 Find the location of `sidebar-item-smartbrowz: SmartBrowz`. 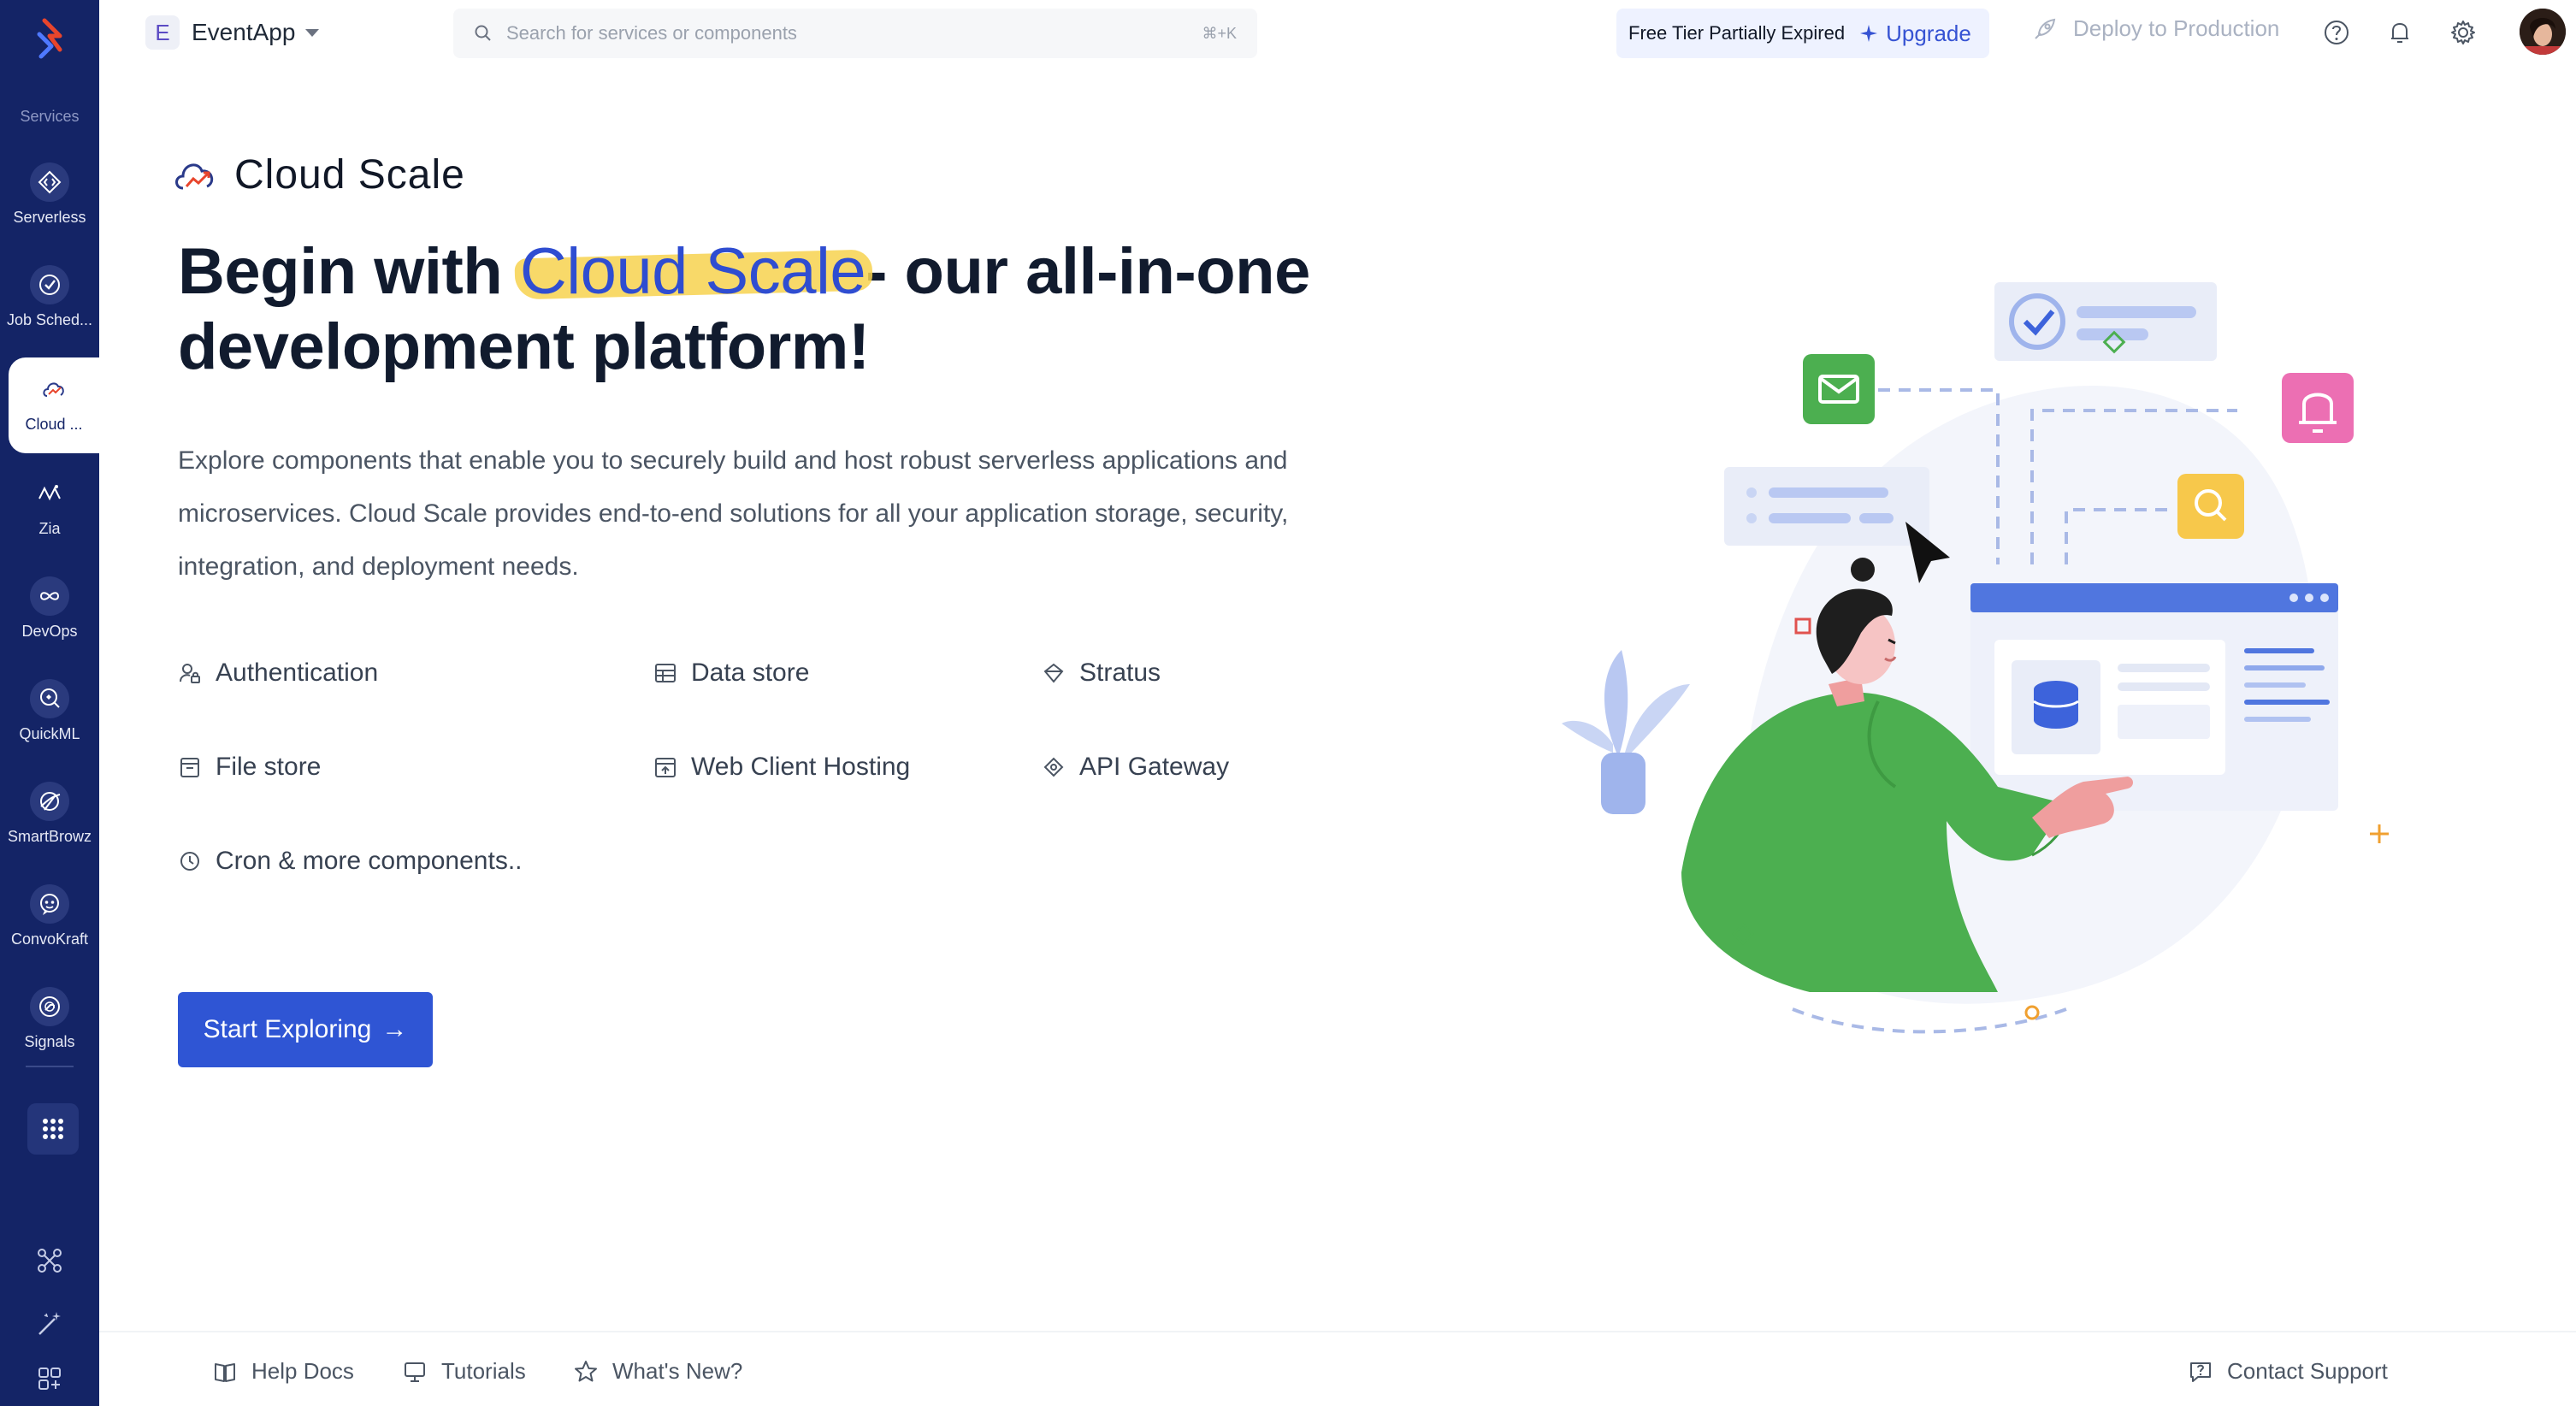

sidebar-item-smartbrowz: SmartBrowz is located at coordinates (49, 818).